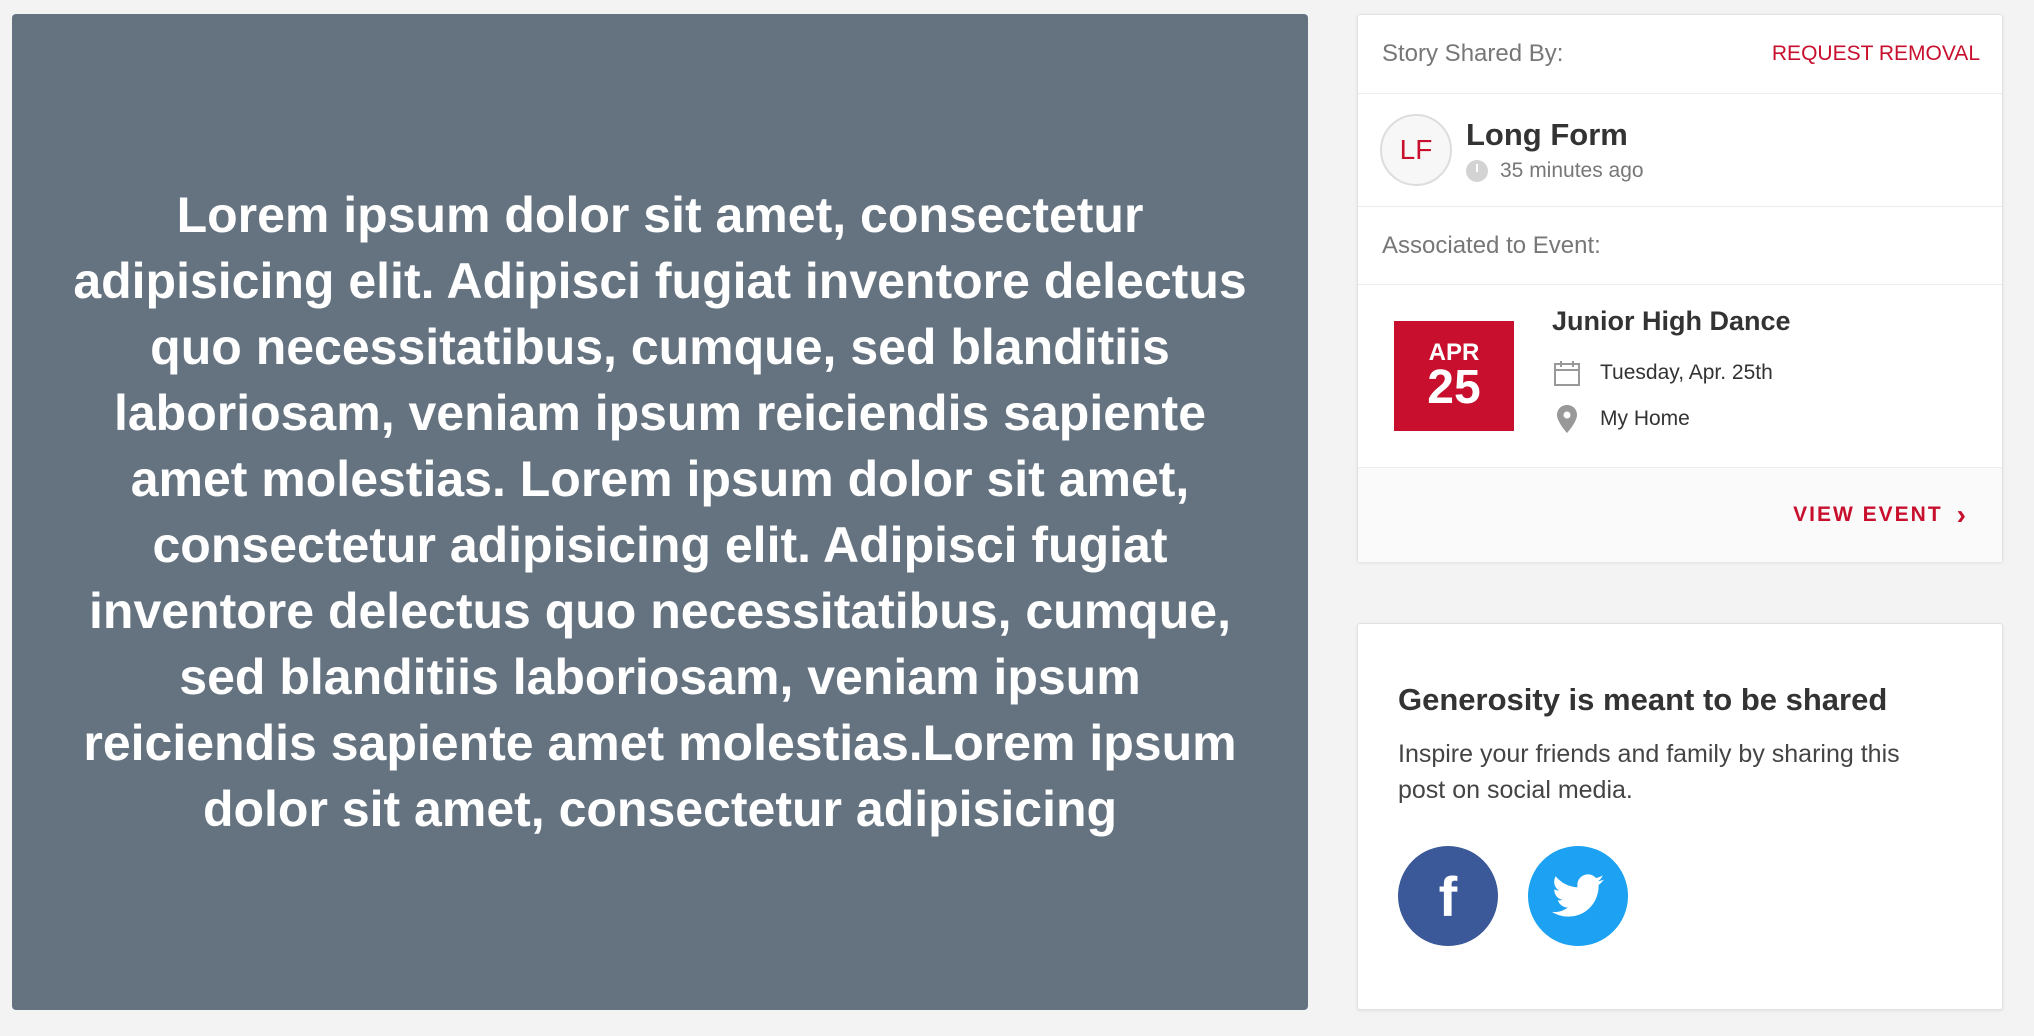 This screenshot has height=1036, width=2034. Describe the element at coordinates (1473, 53) in the screenshot. I see `shared-by-label: Story Shared By:` at that location.